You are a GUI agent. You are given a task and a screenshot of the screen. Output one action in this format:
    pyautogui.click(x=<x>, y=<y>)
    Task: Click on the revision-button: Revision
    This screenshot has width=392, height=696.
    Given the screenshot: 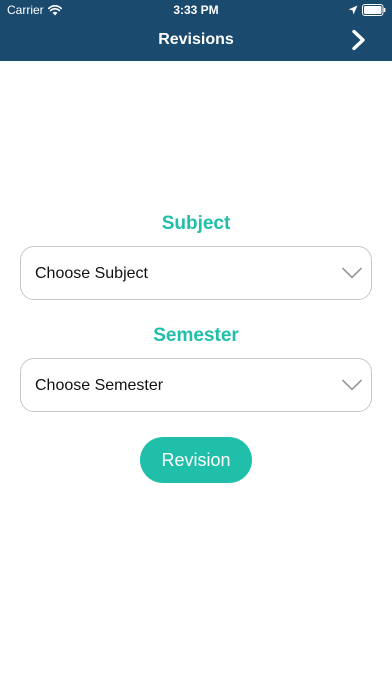 What is the action you would take?
    pyautogui.click(x=196, y=460)
    